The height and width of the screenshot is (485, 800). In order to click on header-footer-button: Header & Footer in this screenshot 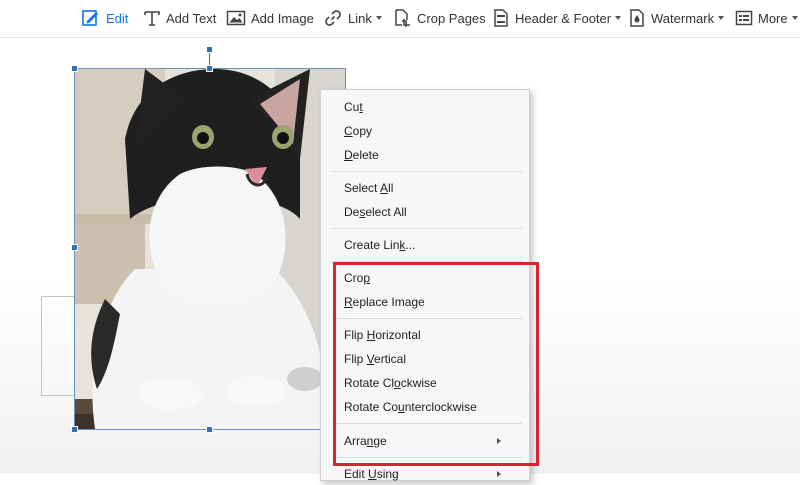, I will do `click(557, 18)`.